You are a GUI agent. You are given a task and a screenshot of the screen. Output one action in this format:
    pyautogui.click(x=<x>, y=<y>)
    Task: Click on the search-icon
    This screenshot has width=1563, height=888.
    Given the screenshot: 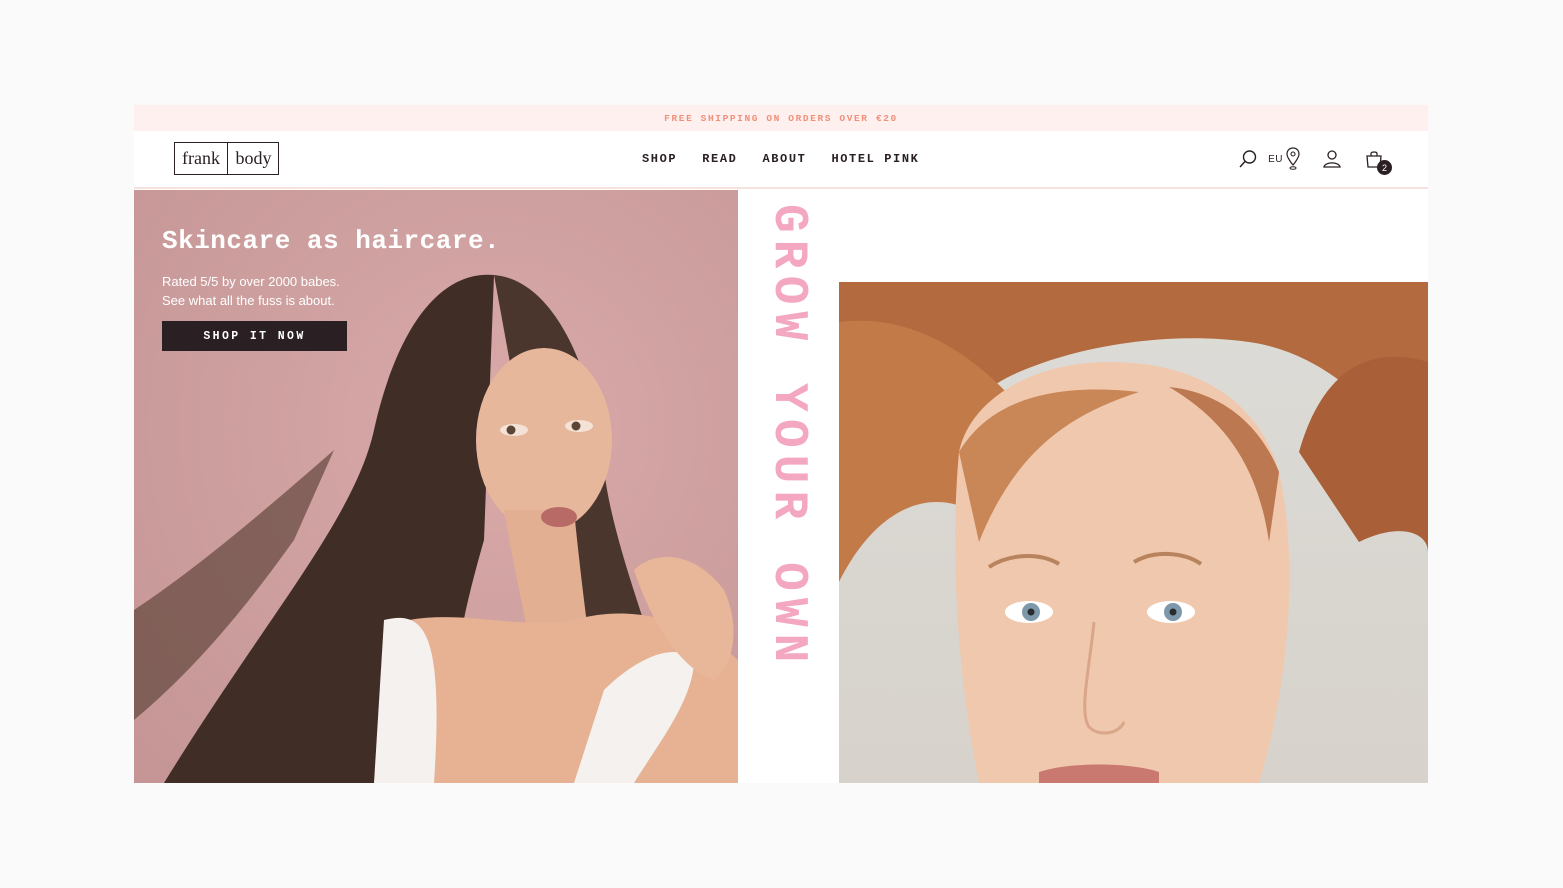 What is the action you would take?
    pyautogui.click(x=1248, y=159)
    